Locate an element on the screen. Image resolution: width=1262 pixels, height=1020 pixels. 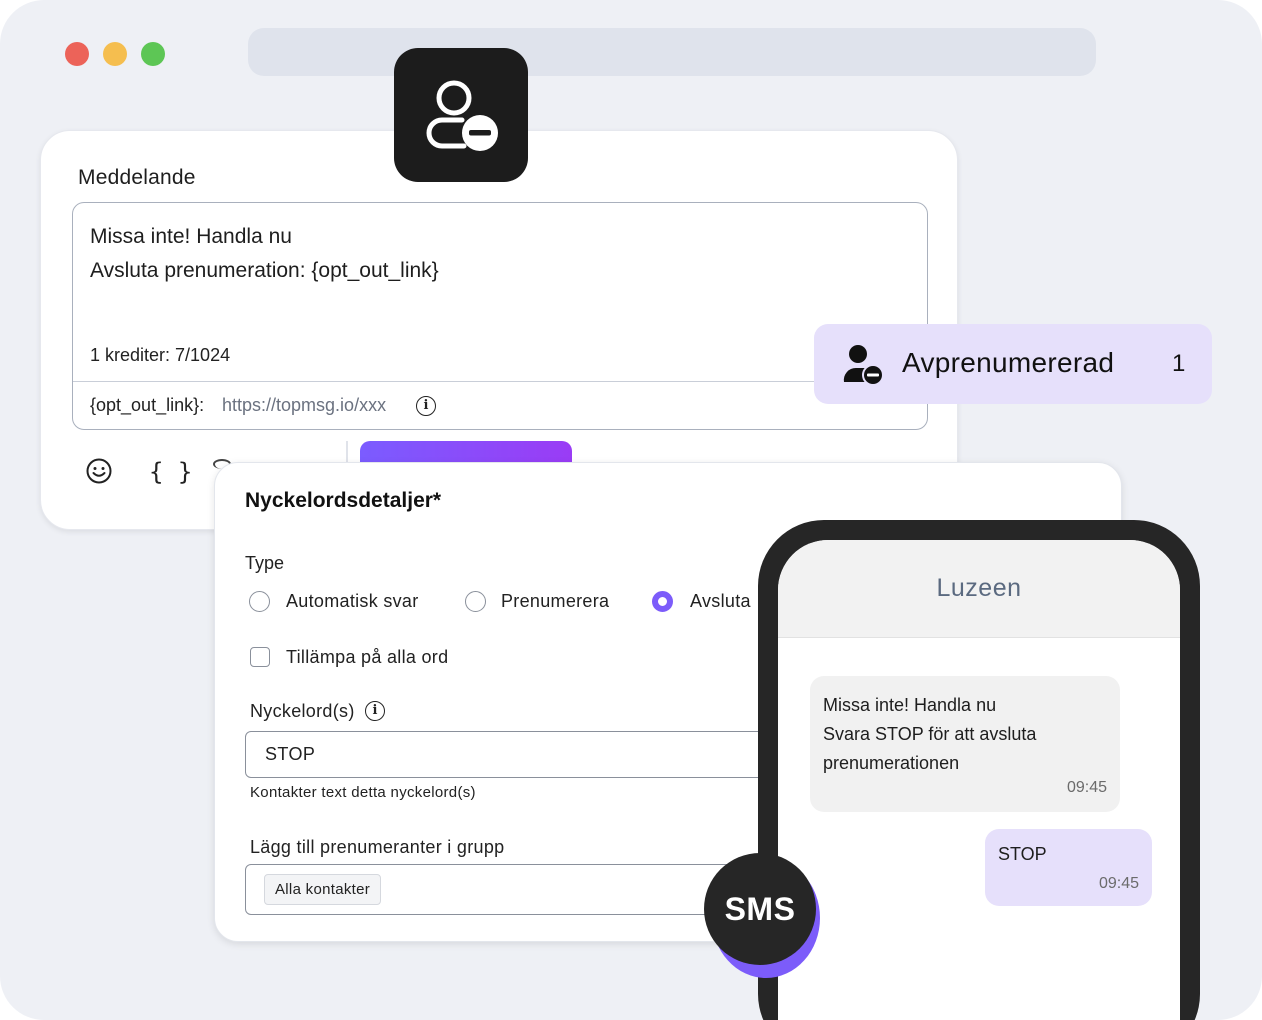
address-bar is located at coordinates (672, 52).